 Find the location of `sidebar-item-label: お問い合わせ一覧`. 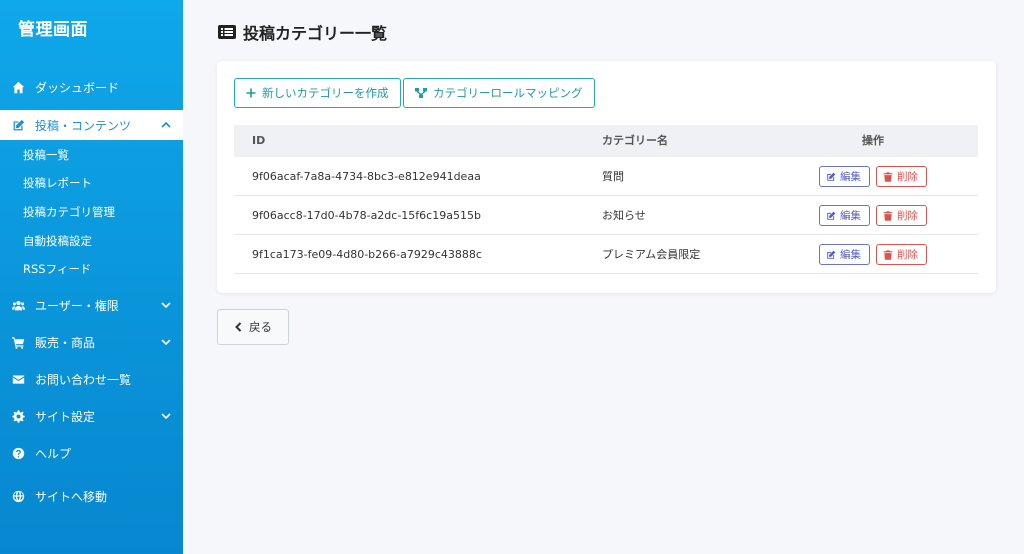

sidebar-item-label: お問い合わせ一覧 is located at coordinates (83, 379).